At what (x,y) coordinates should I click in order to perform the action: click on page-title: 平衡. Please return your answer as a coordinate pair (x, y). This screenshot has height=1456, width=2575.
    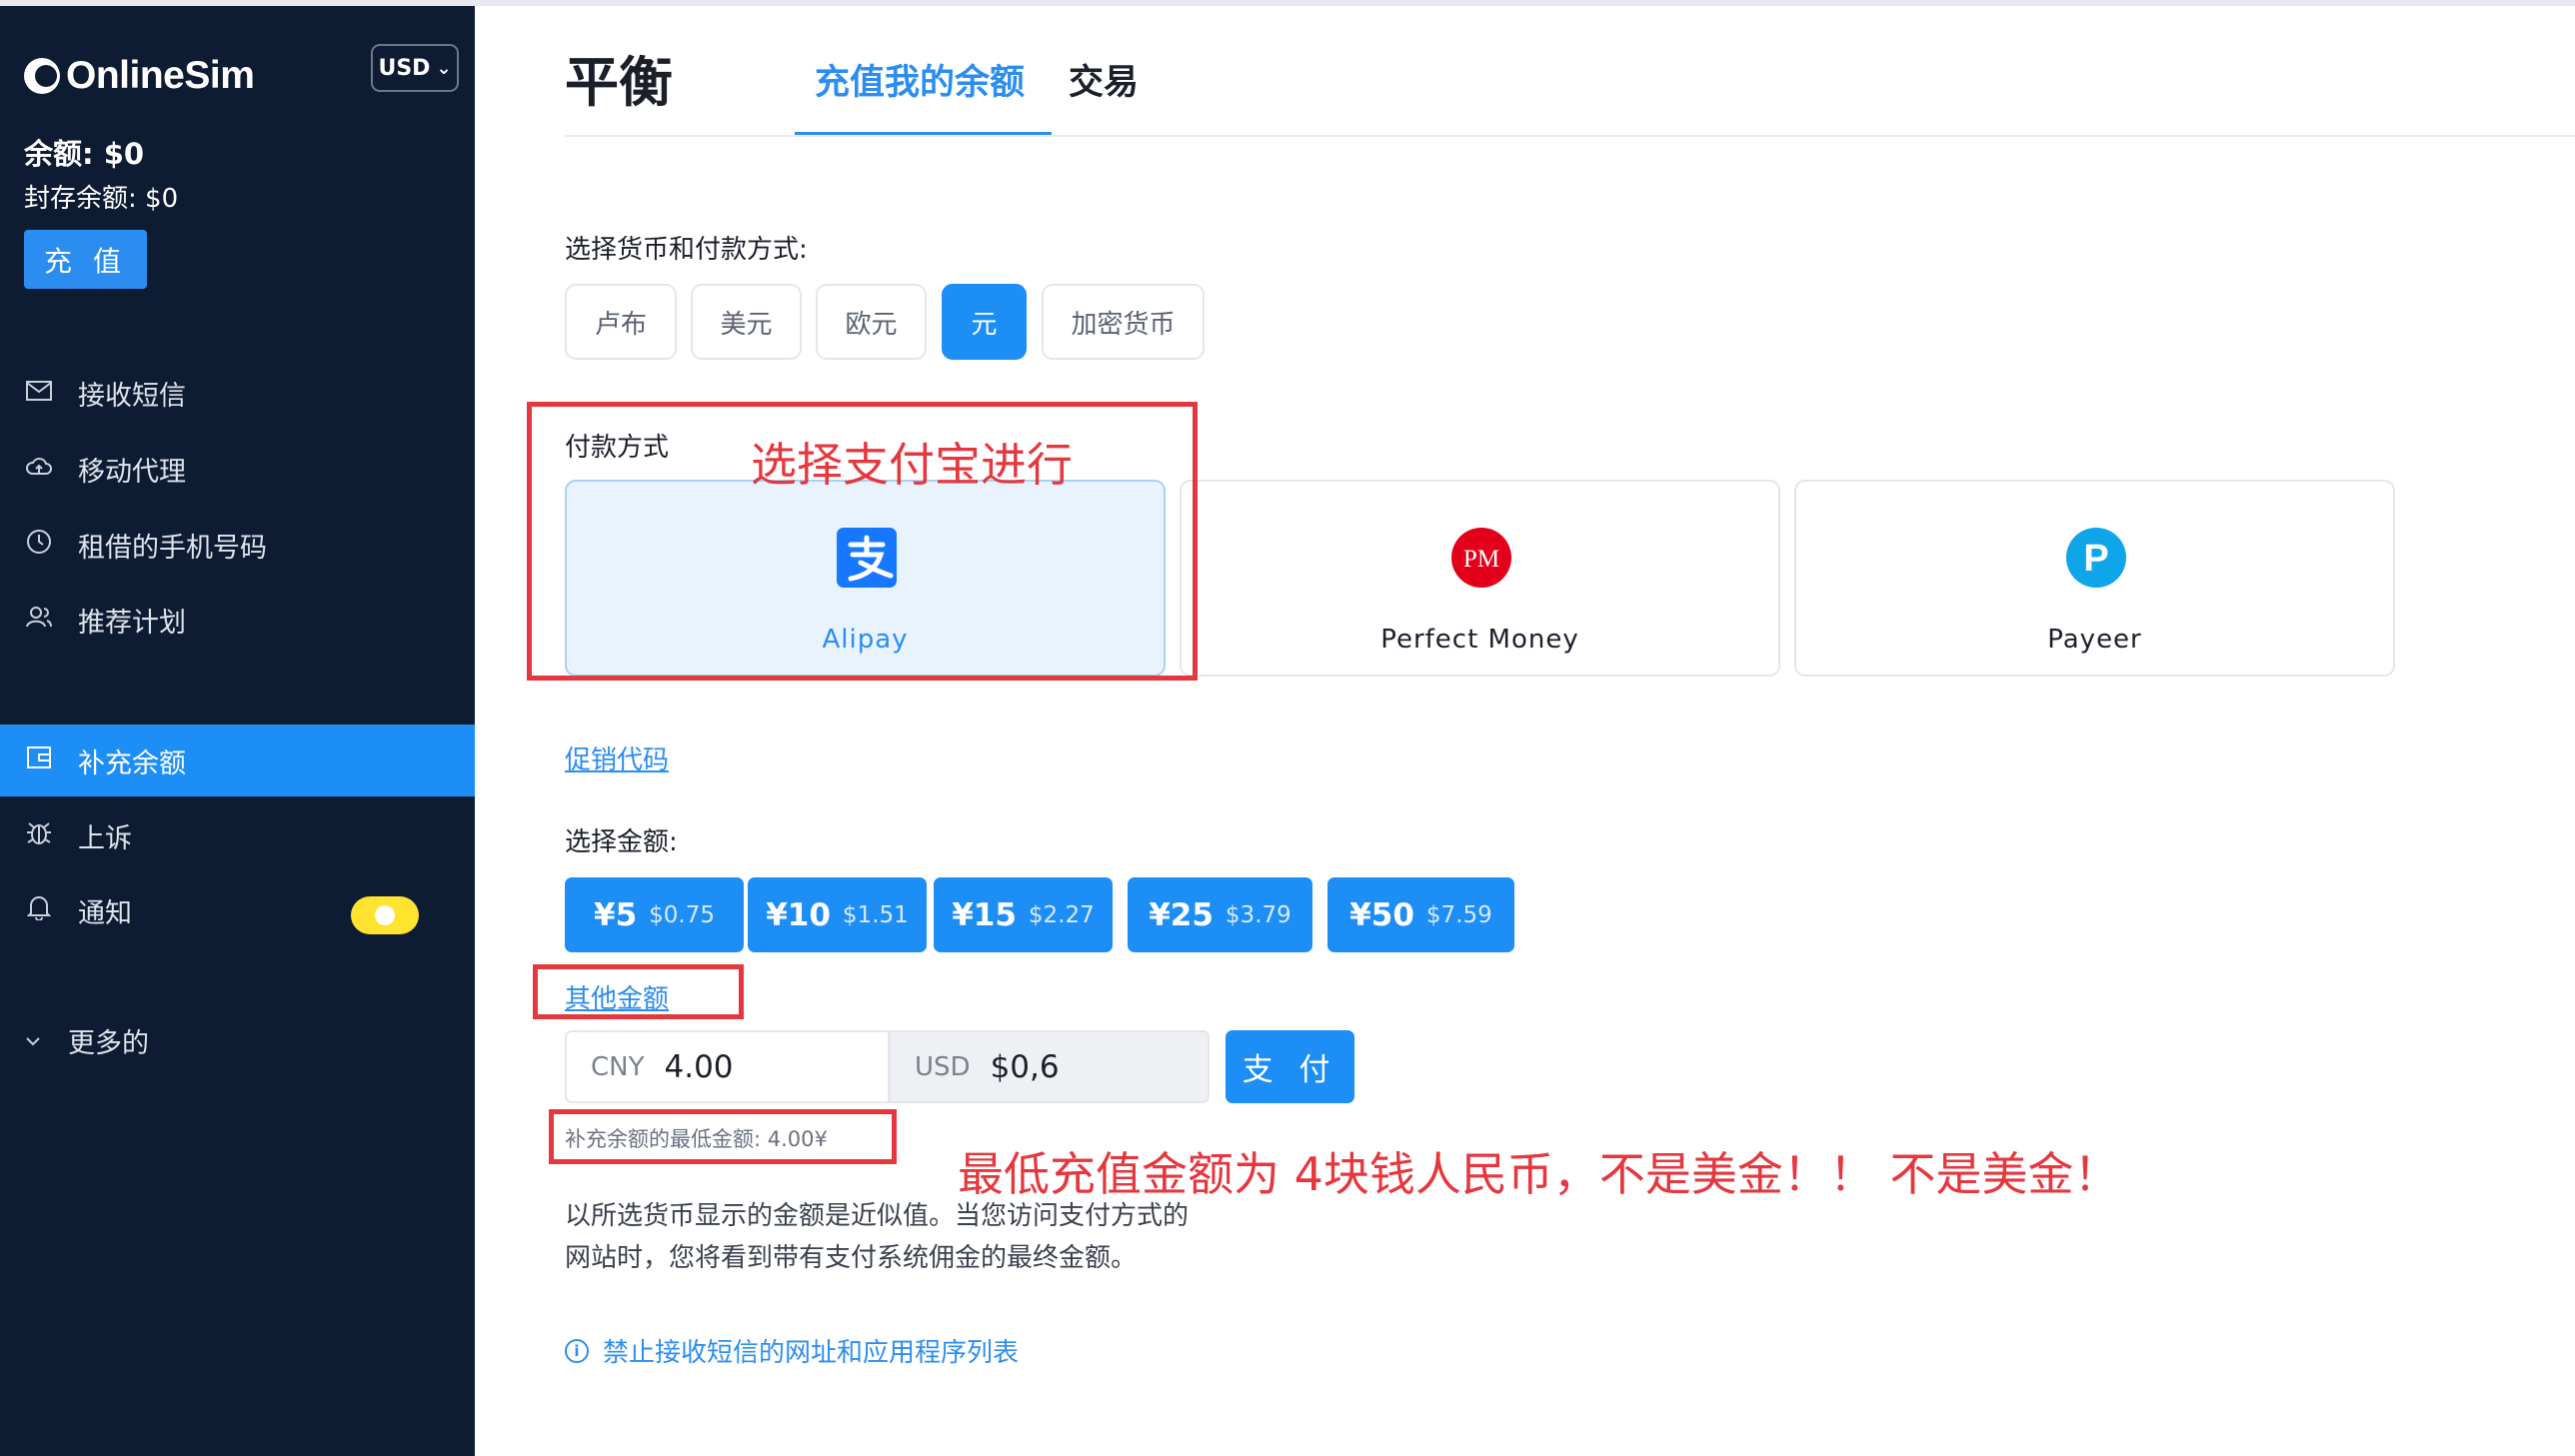
    Looking at the image, I should click on (619, 82).